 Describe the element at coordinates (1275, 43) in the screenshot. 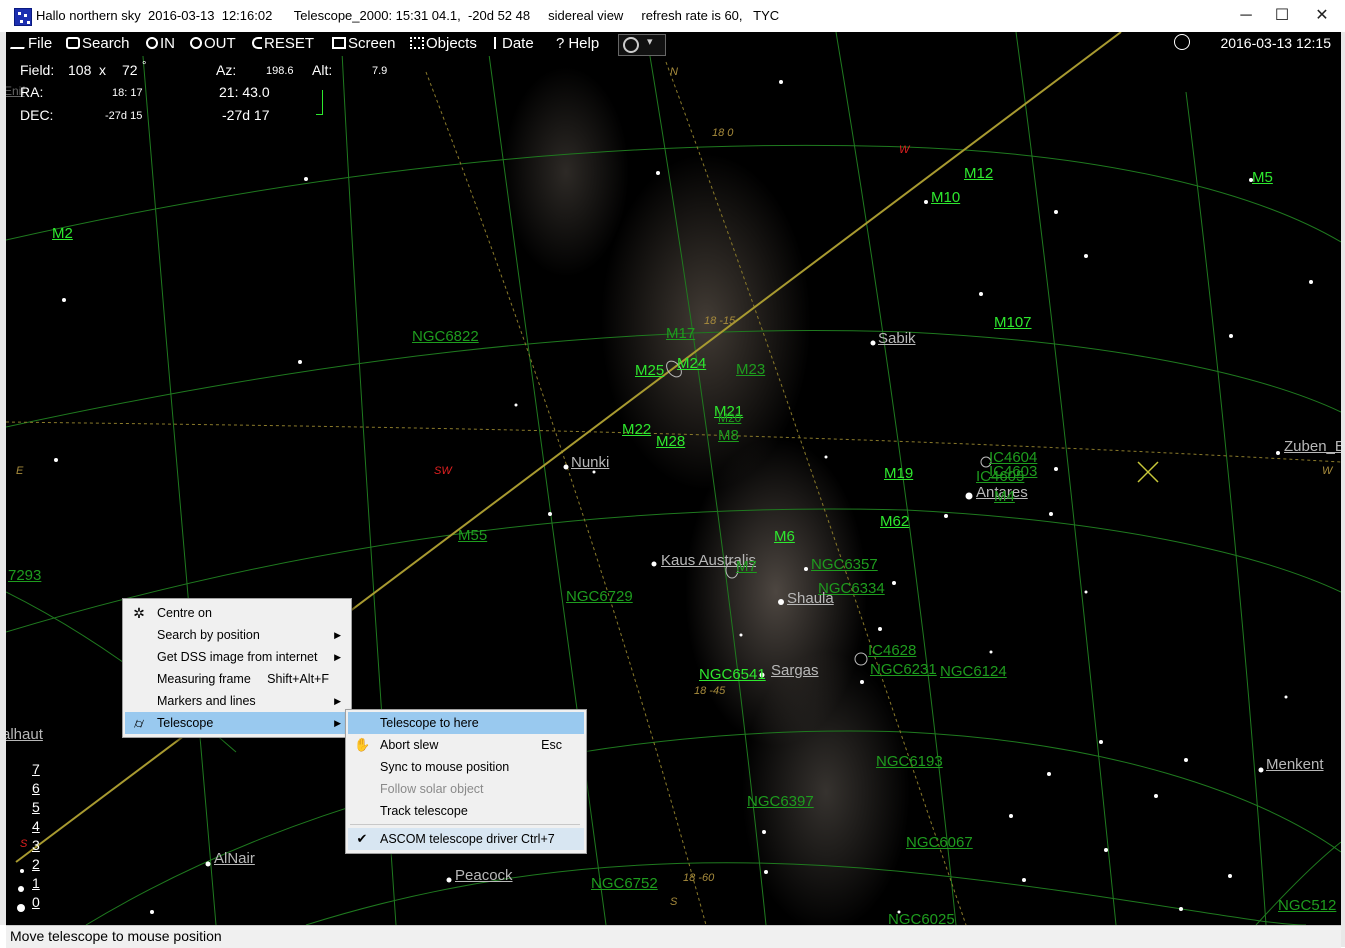

I see `clock-datetime: 2016-03-13 12:15` at that location.